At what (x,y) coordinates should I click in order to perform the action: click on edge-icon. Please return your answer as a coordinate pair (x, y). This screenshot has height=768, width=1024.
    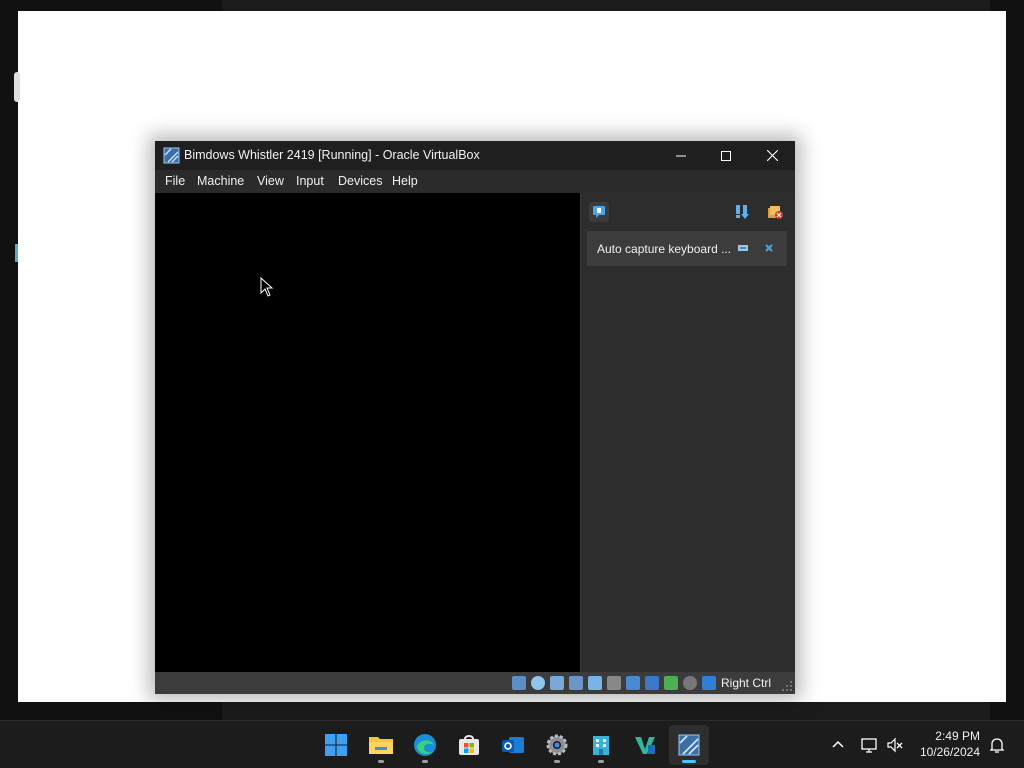
    Looking at the image, I should click on (425, 745).